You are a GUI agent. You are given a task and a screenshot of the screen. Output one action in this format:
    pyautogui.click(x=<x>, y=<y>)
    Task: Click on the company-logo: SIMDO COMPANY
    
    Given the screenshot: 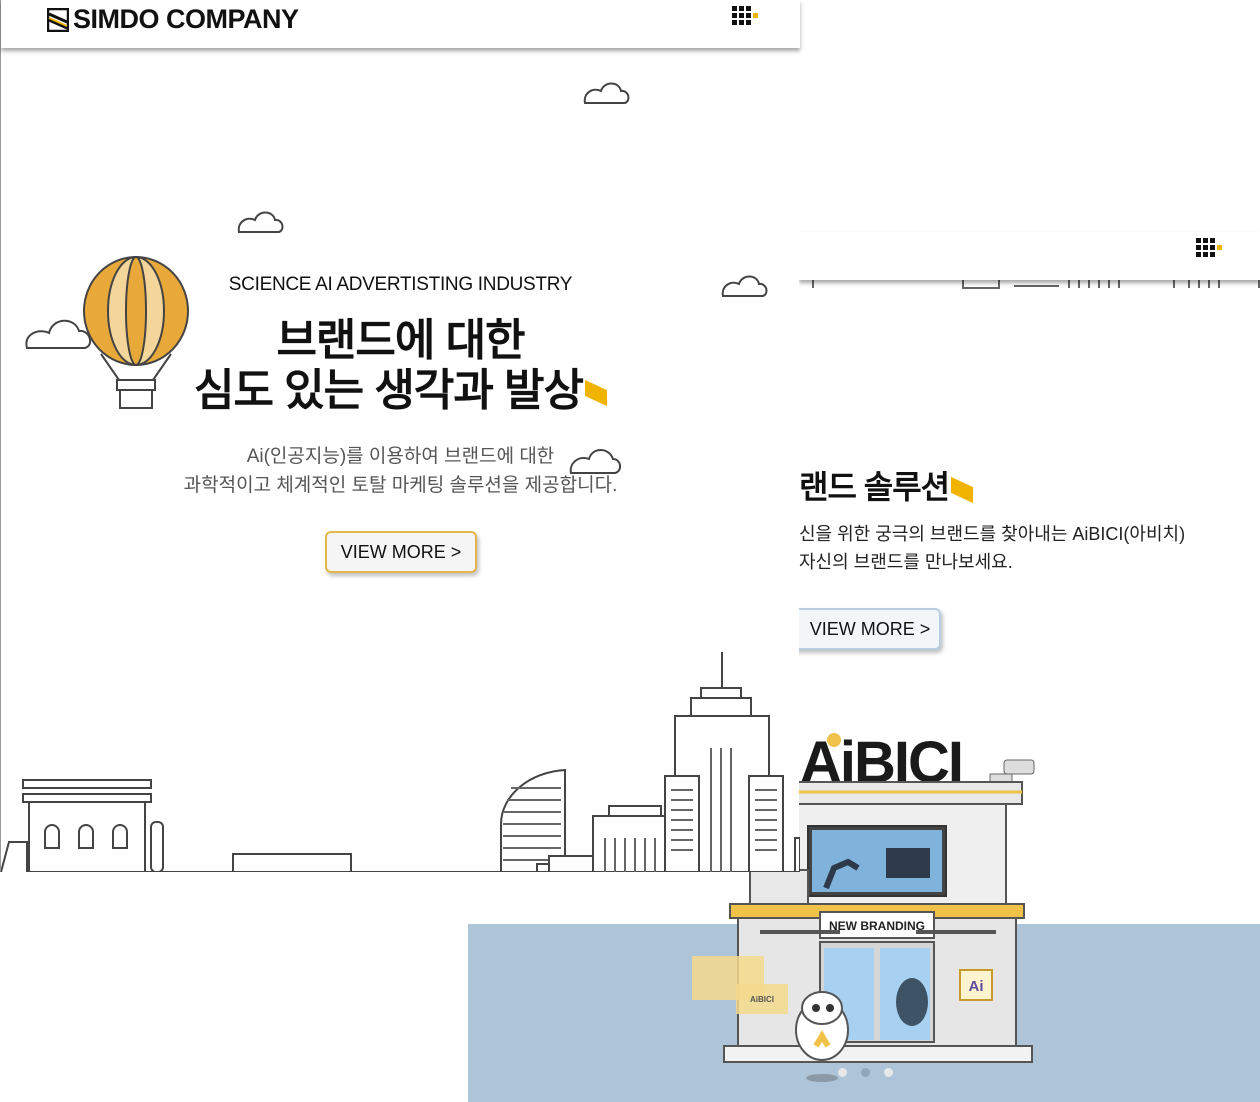 What is the action you would take?
    pyautogui.click(x=173, y=19)
    